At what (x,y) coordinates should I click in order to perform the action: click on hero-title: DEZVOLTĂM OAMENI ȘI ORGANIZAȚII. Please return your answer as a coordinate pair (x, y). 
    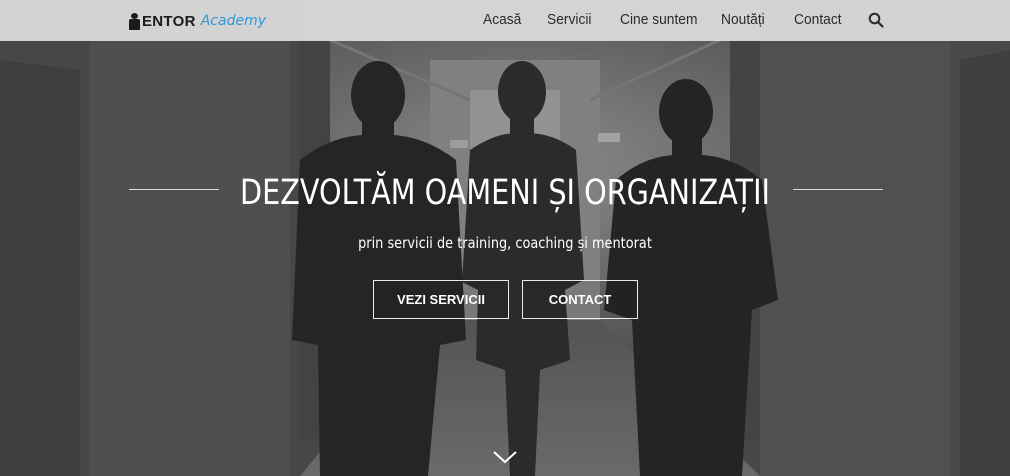
    Looking at the image, I should click on (505, 193).